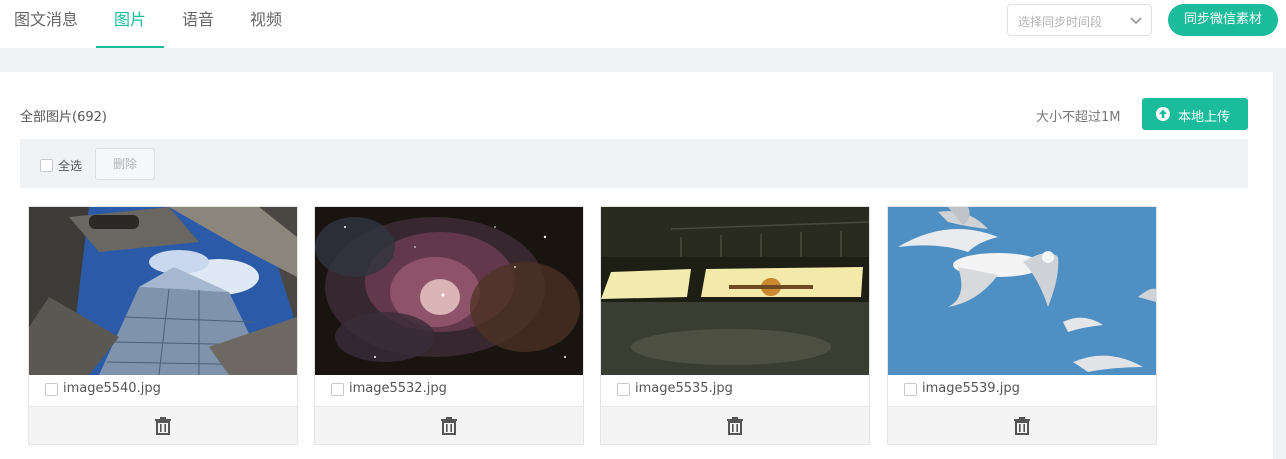 The height and width of the screenshot is (459, 1286). Describe the element at coordinates (634, 163) in the screenshot. I see `bulk-toolbar: 全选 删除` at that location.